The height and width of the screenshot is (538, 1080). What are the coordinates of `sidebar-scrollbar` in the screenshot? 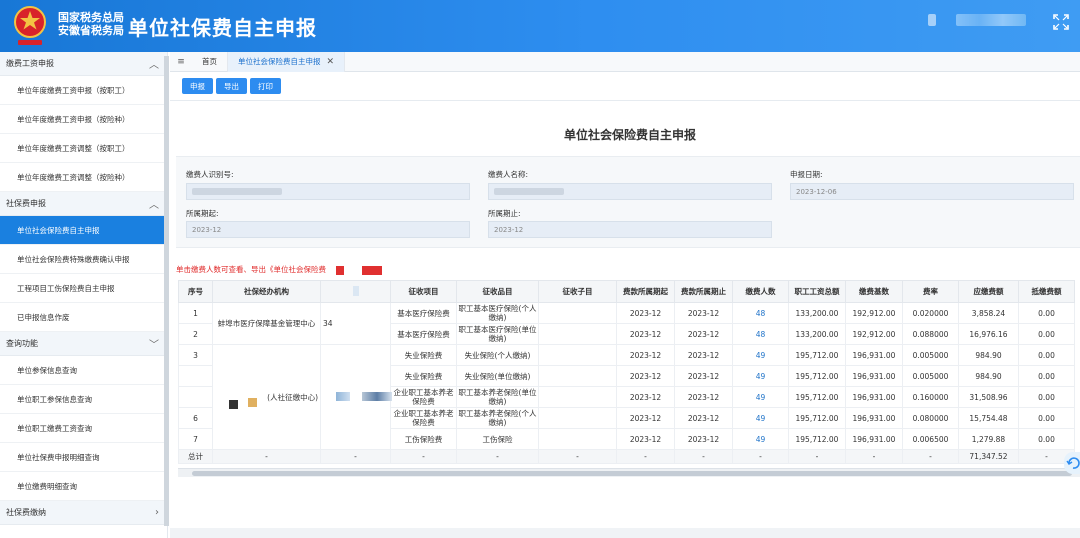 It's located at (166, 291).